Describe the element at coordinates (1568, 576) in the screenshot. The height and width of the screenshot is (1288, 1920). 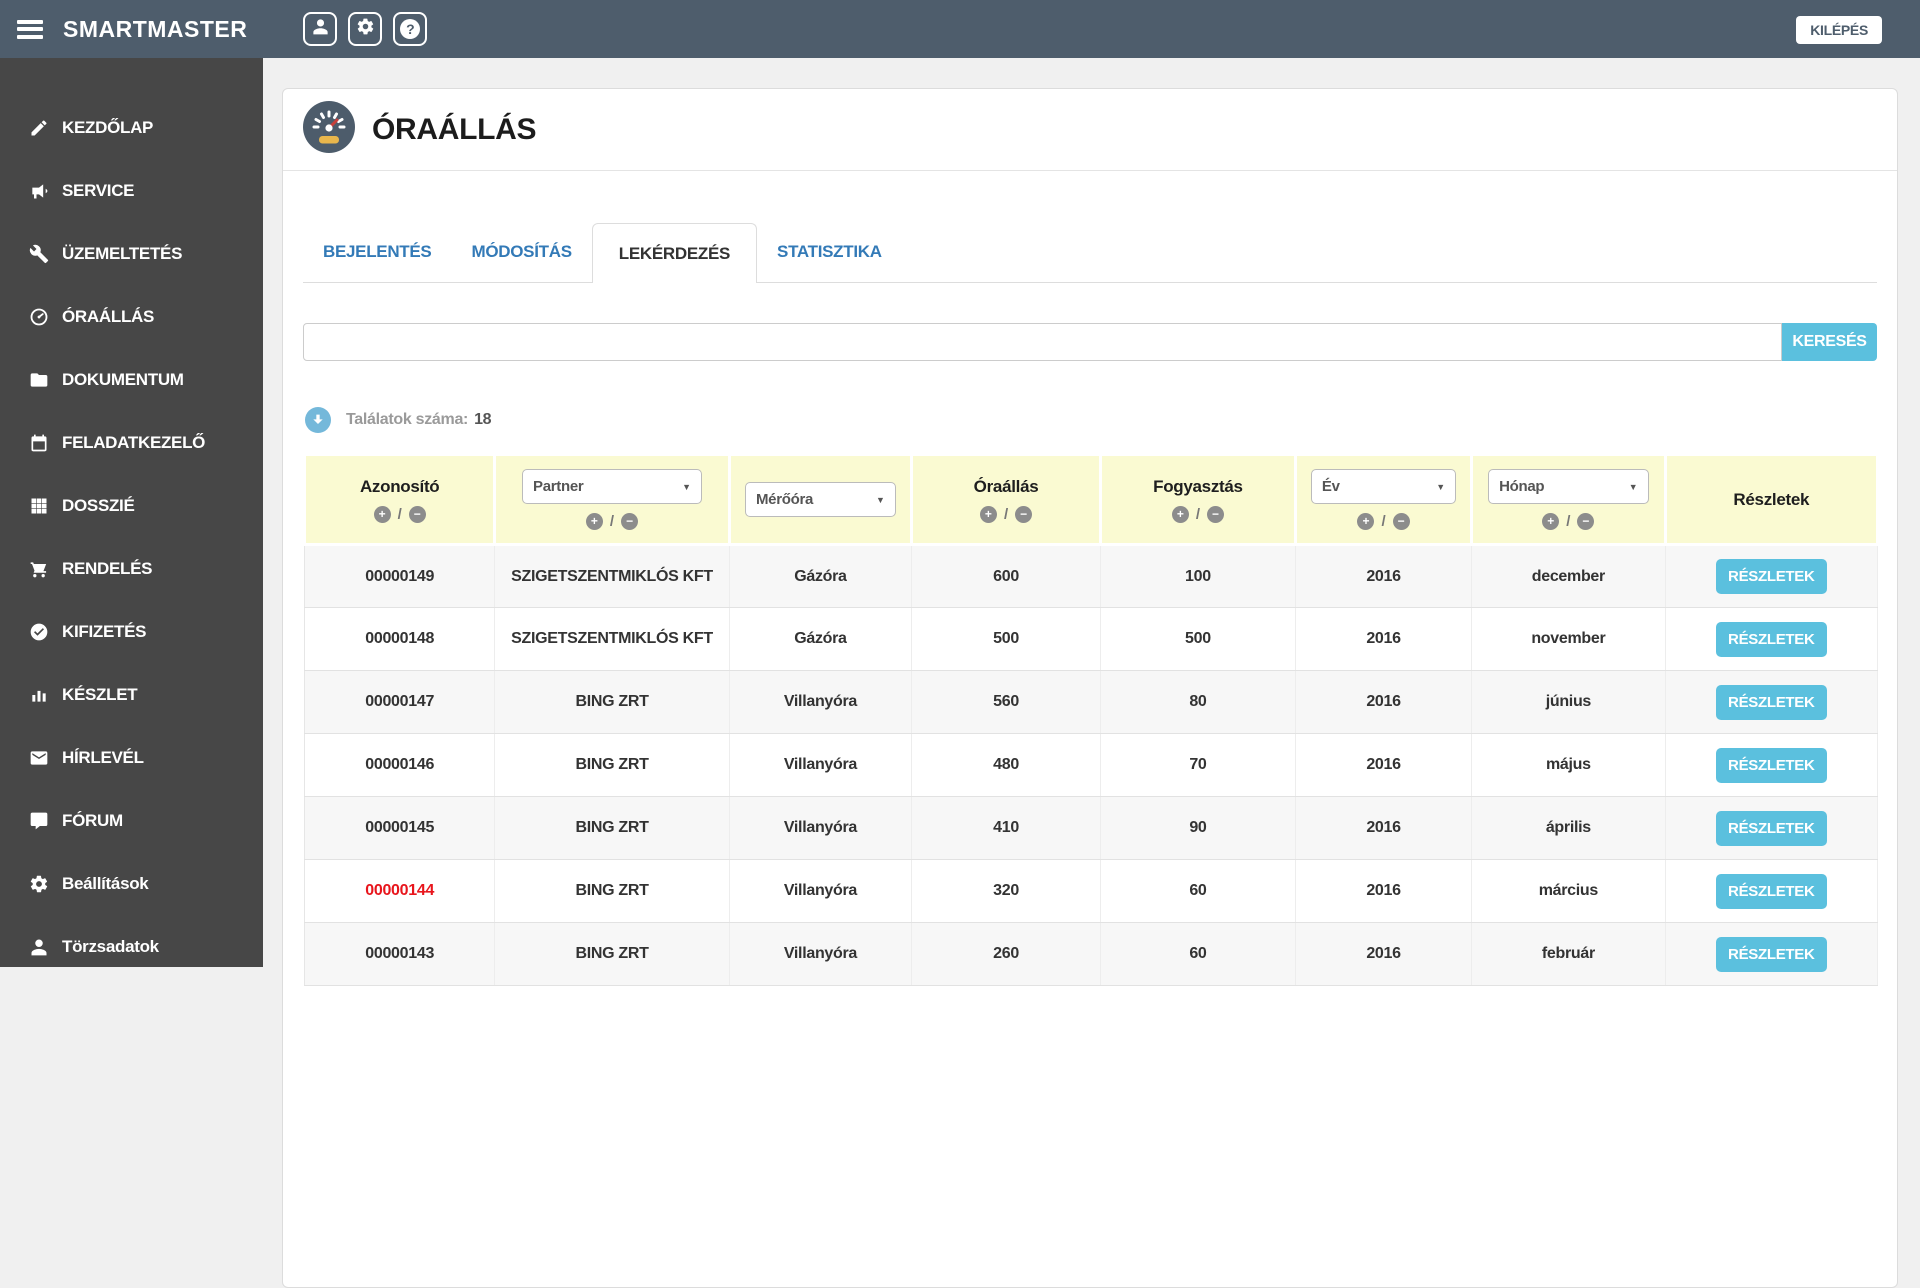
I see `cell-honap: december` at that location.